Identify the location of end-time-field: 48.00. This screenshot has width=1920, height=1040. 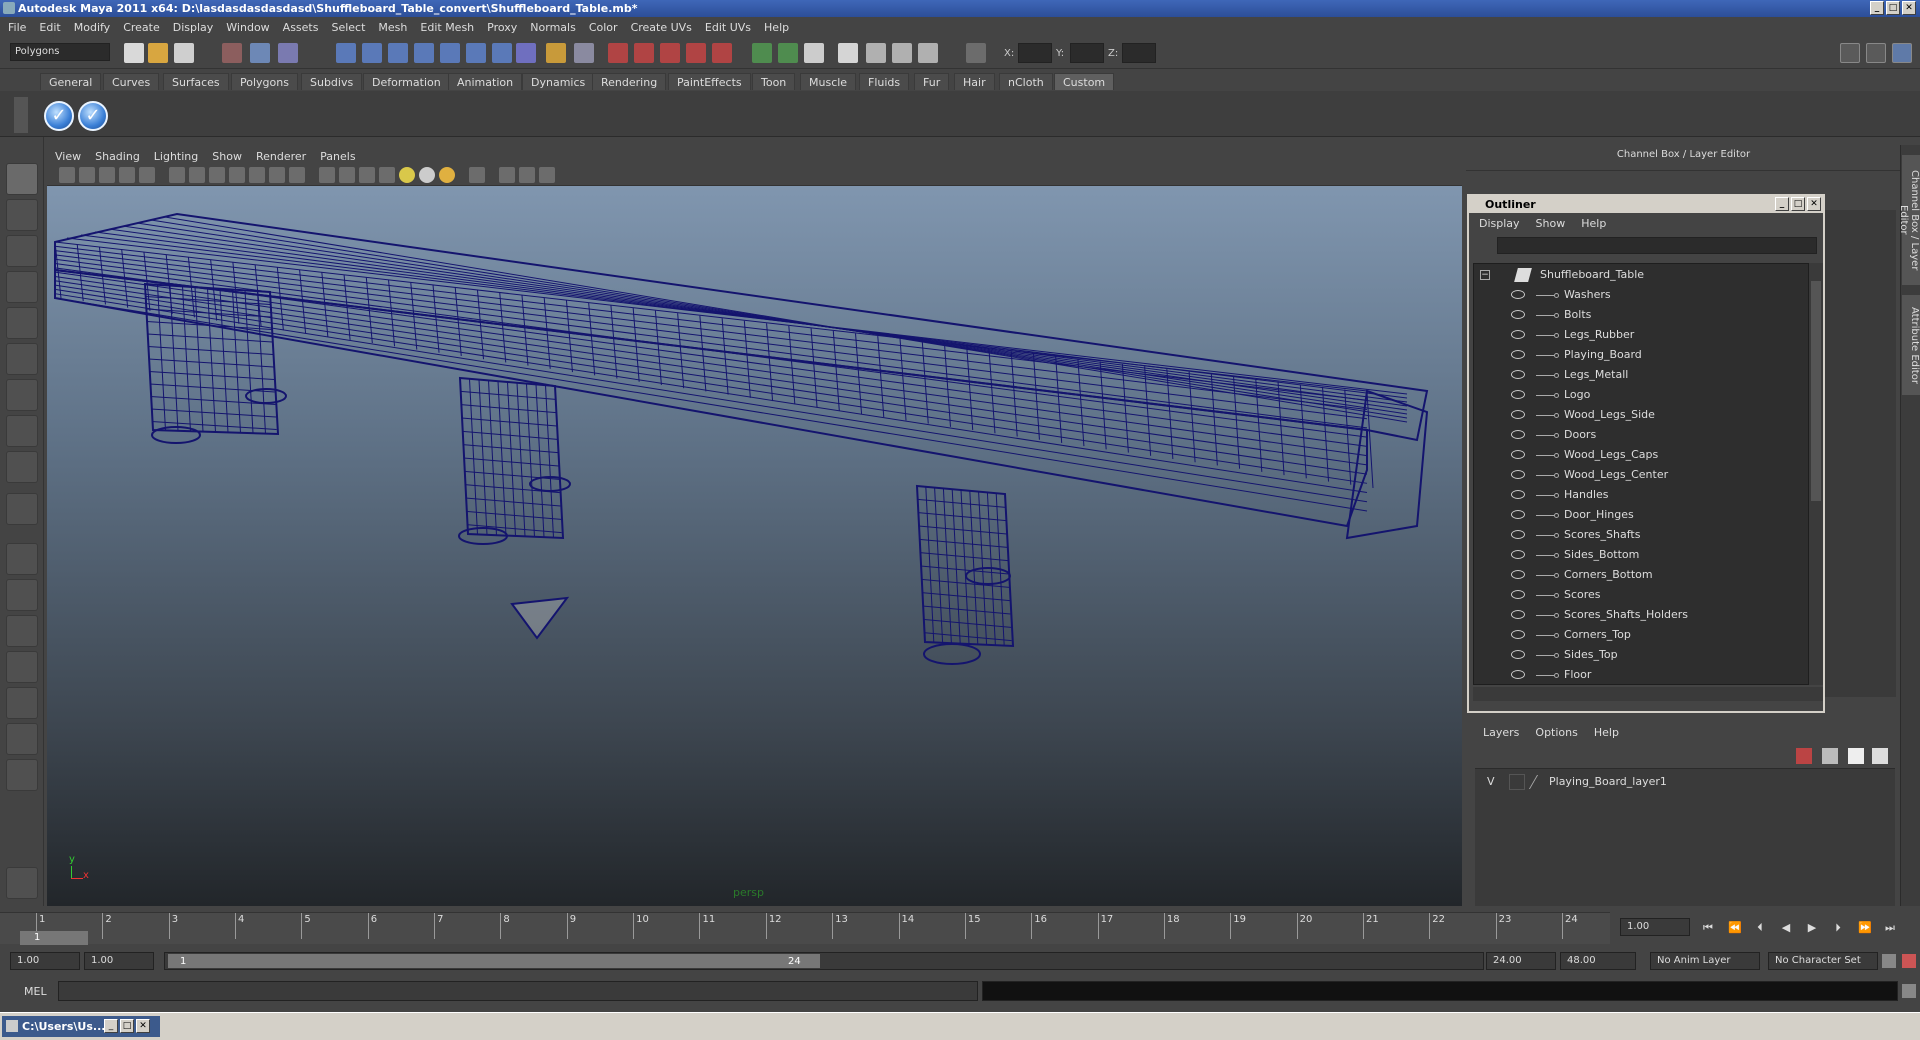
(1598, 961).